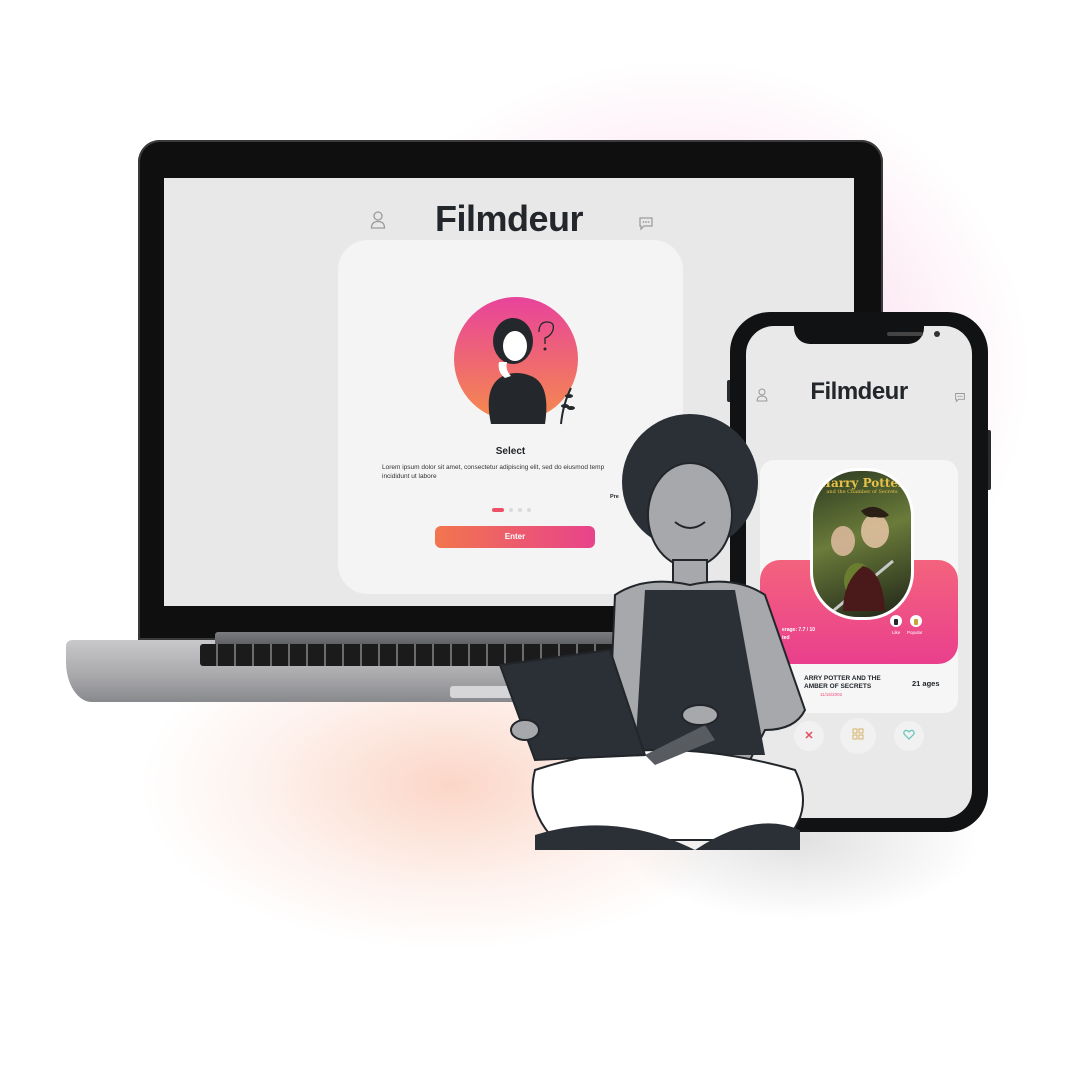 The image size is (1080, 1080). What do you see at coordinates (905, 334) in the screenshot?
I see `phone-speaker` at bounding box center [905, 334].